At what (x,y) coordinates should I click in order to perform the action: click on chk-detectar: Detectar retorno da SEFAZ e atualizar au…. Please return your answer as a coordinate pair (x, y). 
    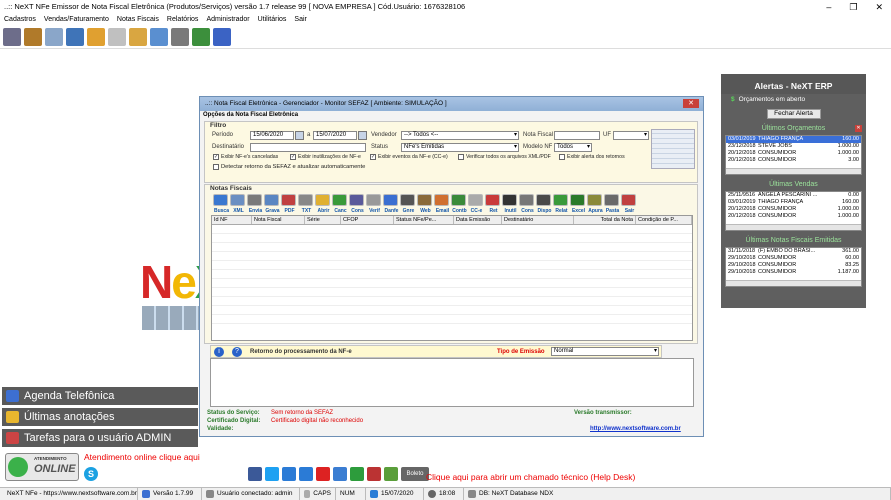
    Looking at the image, I should click on (289, 167).